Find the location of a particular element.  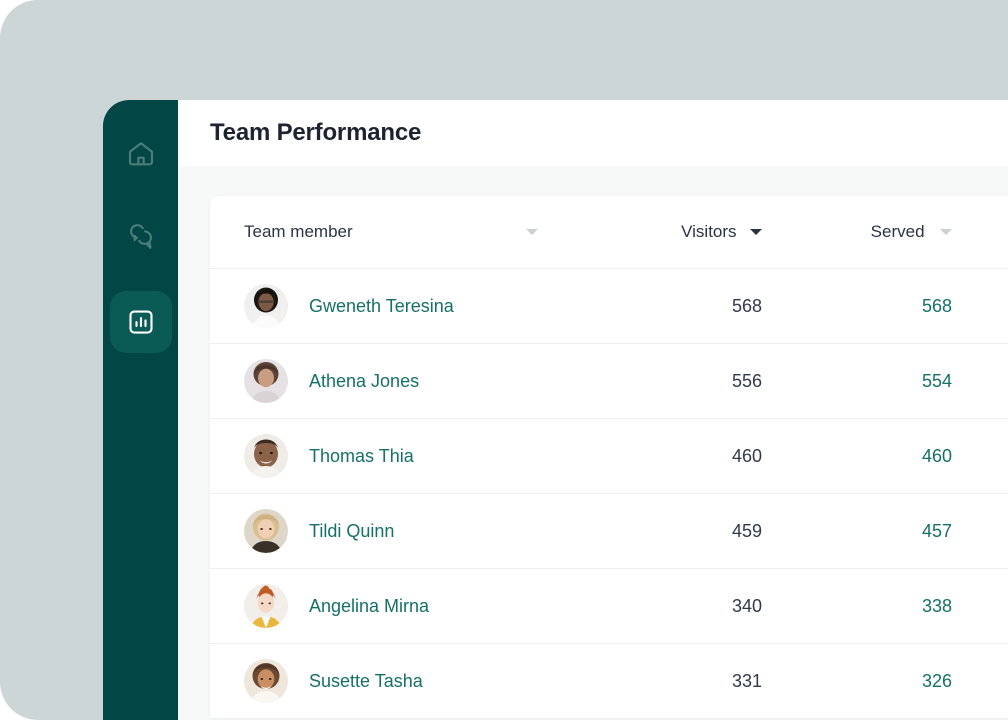

table-row: Athena Jones 556 554 is located at coordinates (609, 380).